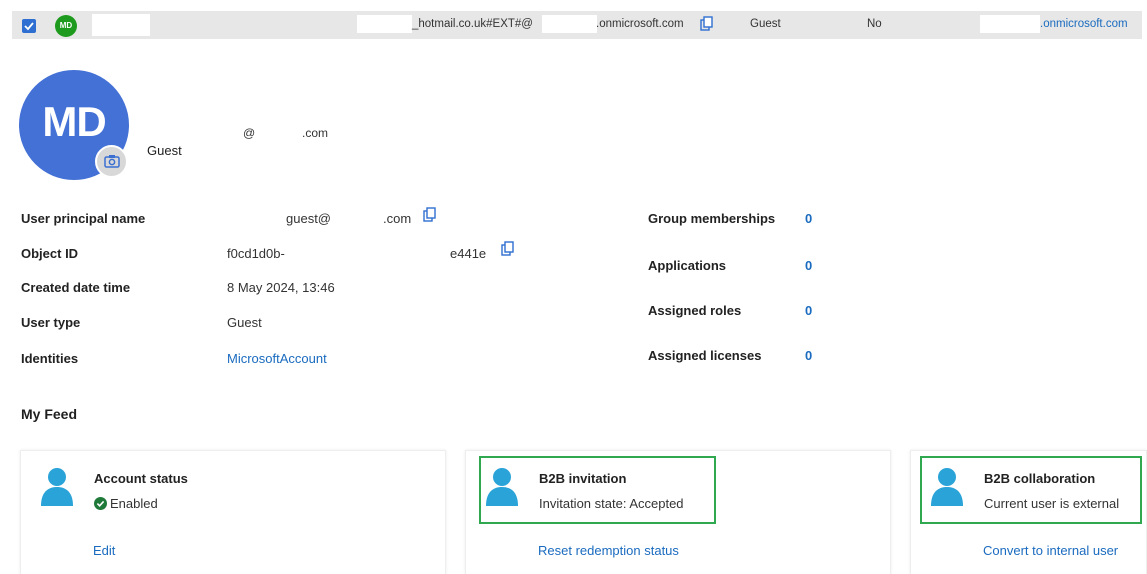  I want to click on reset-redemption-link: Reset redemption status, so click(608, 550).